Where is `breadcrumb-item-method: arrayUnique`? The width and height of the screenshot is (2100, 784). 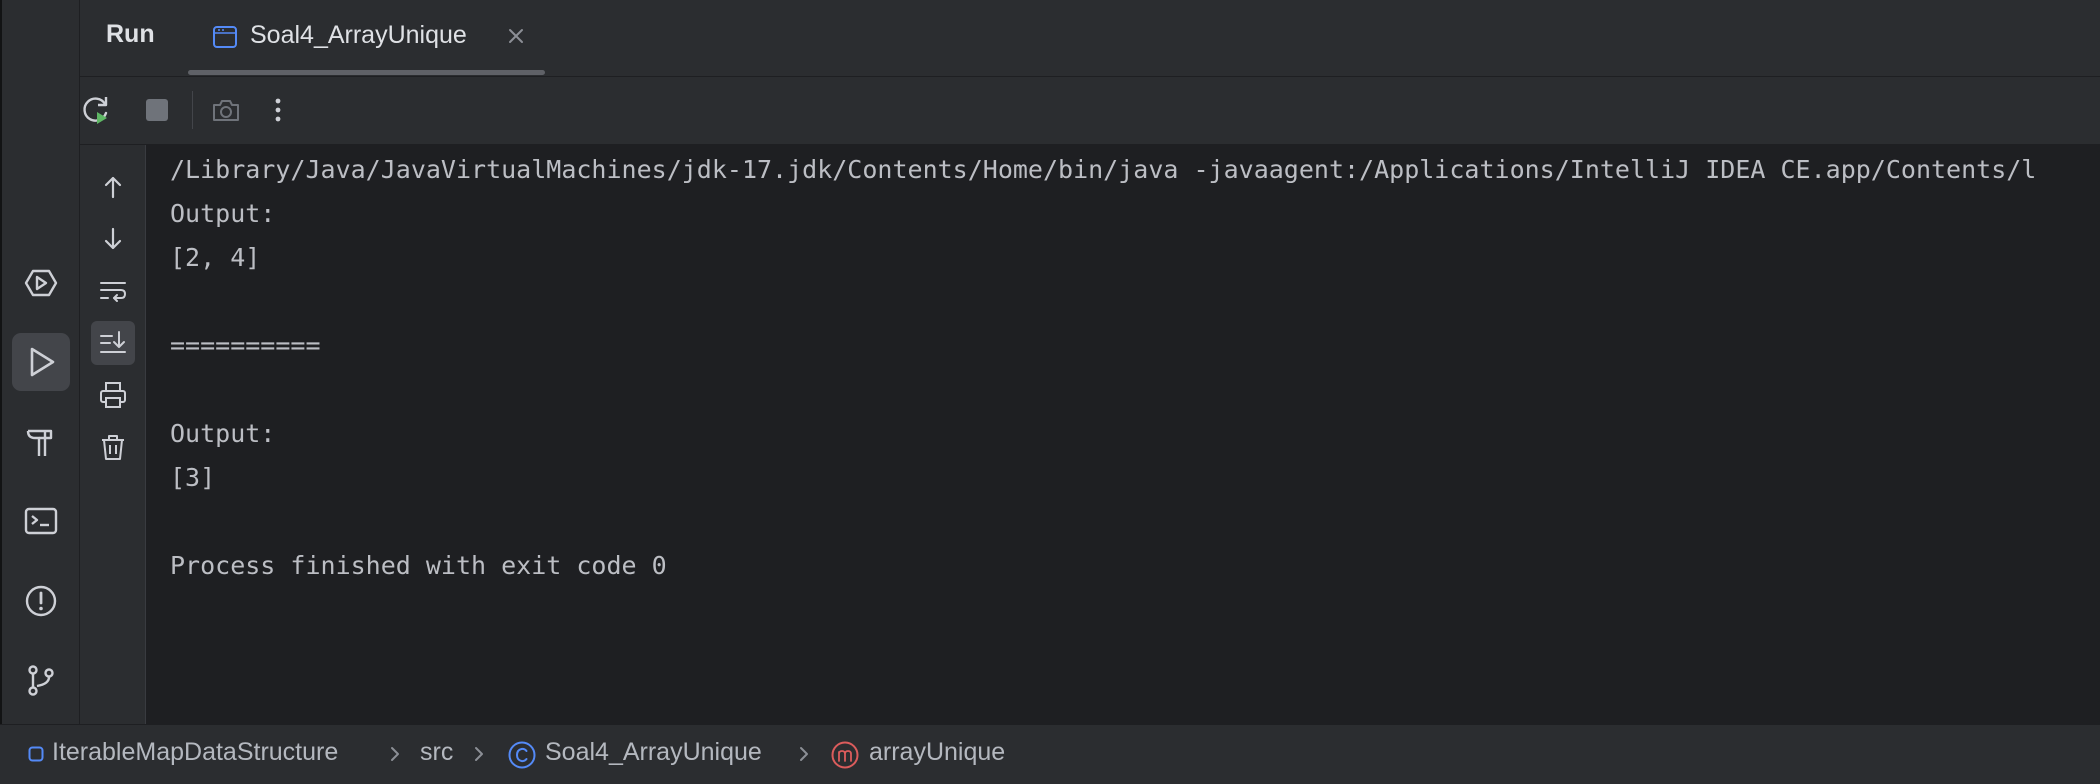
breadcrumb-item-method: arrayUnique is located at coordinates (937, 752).